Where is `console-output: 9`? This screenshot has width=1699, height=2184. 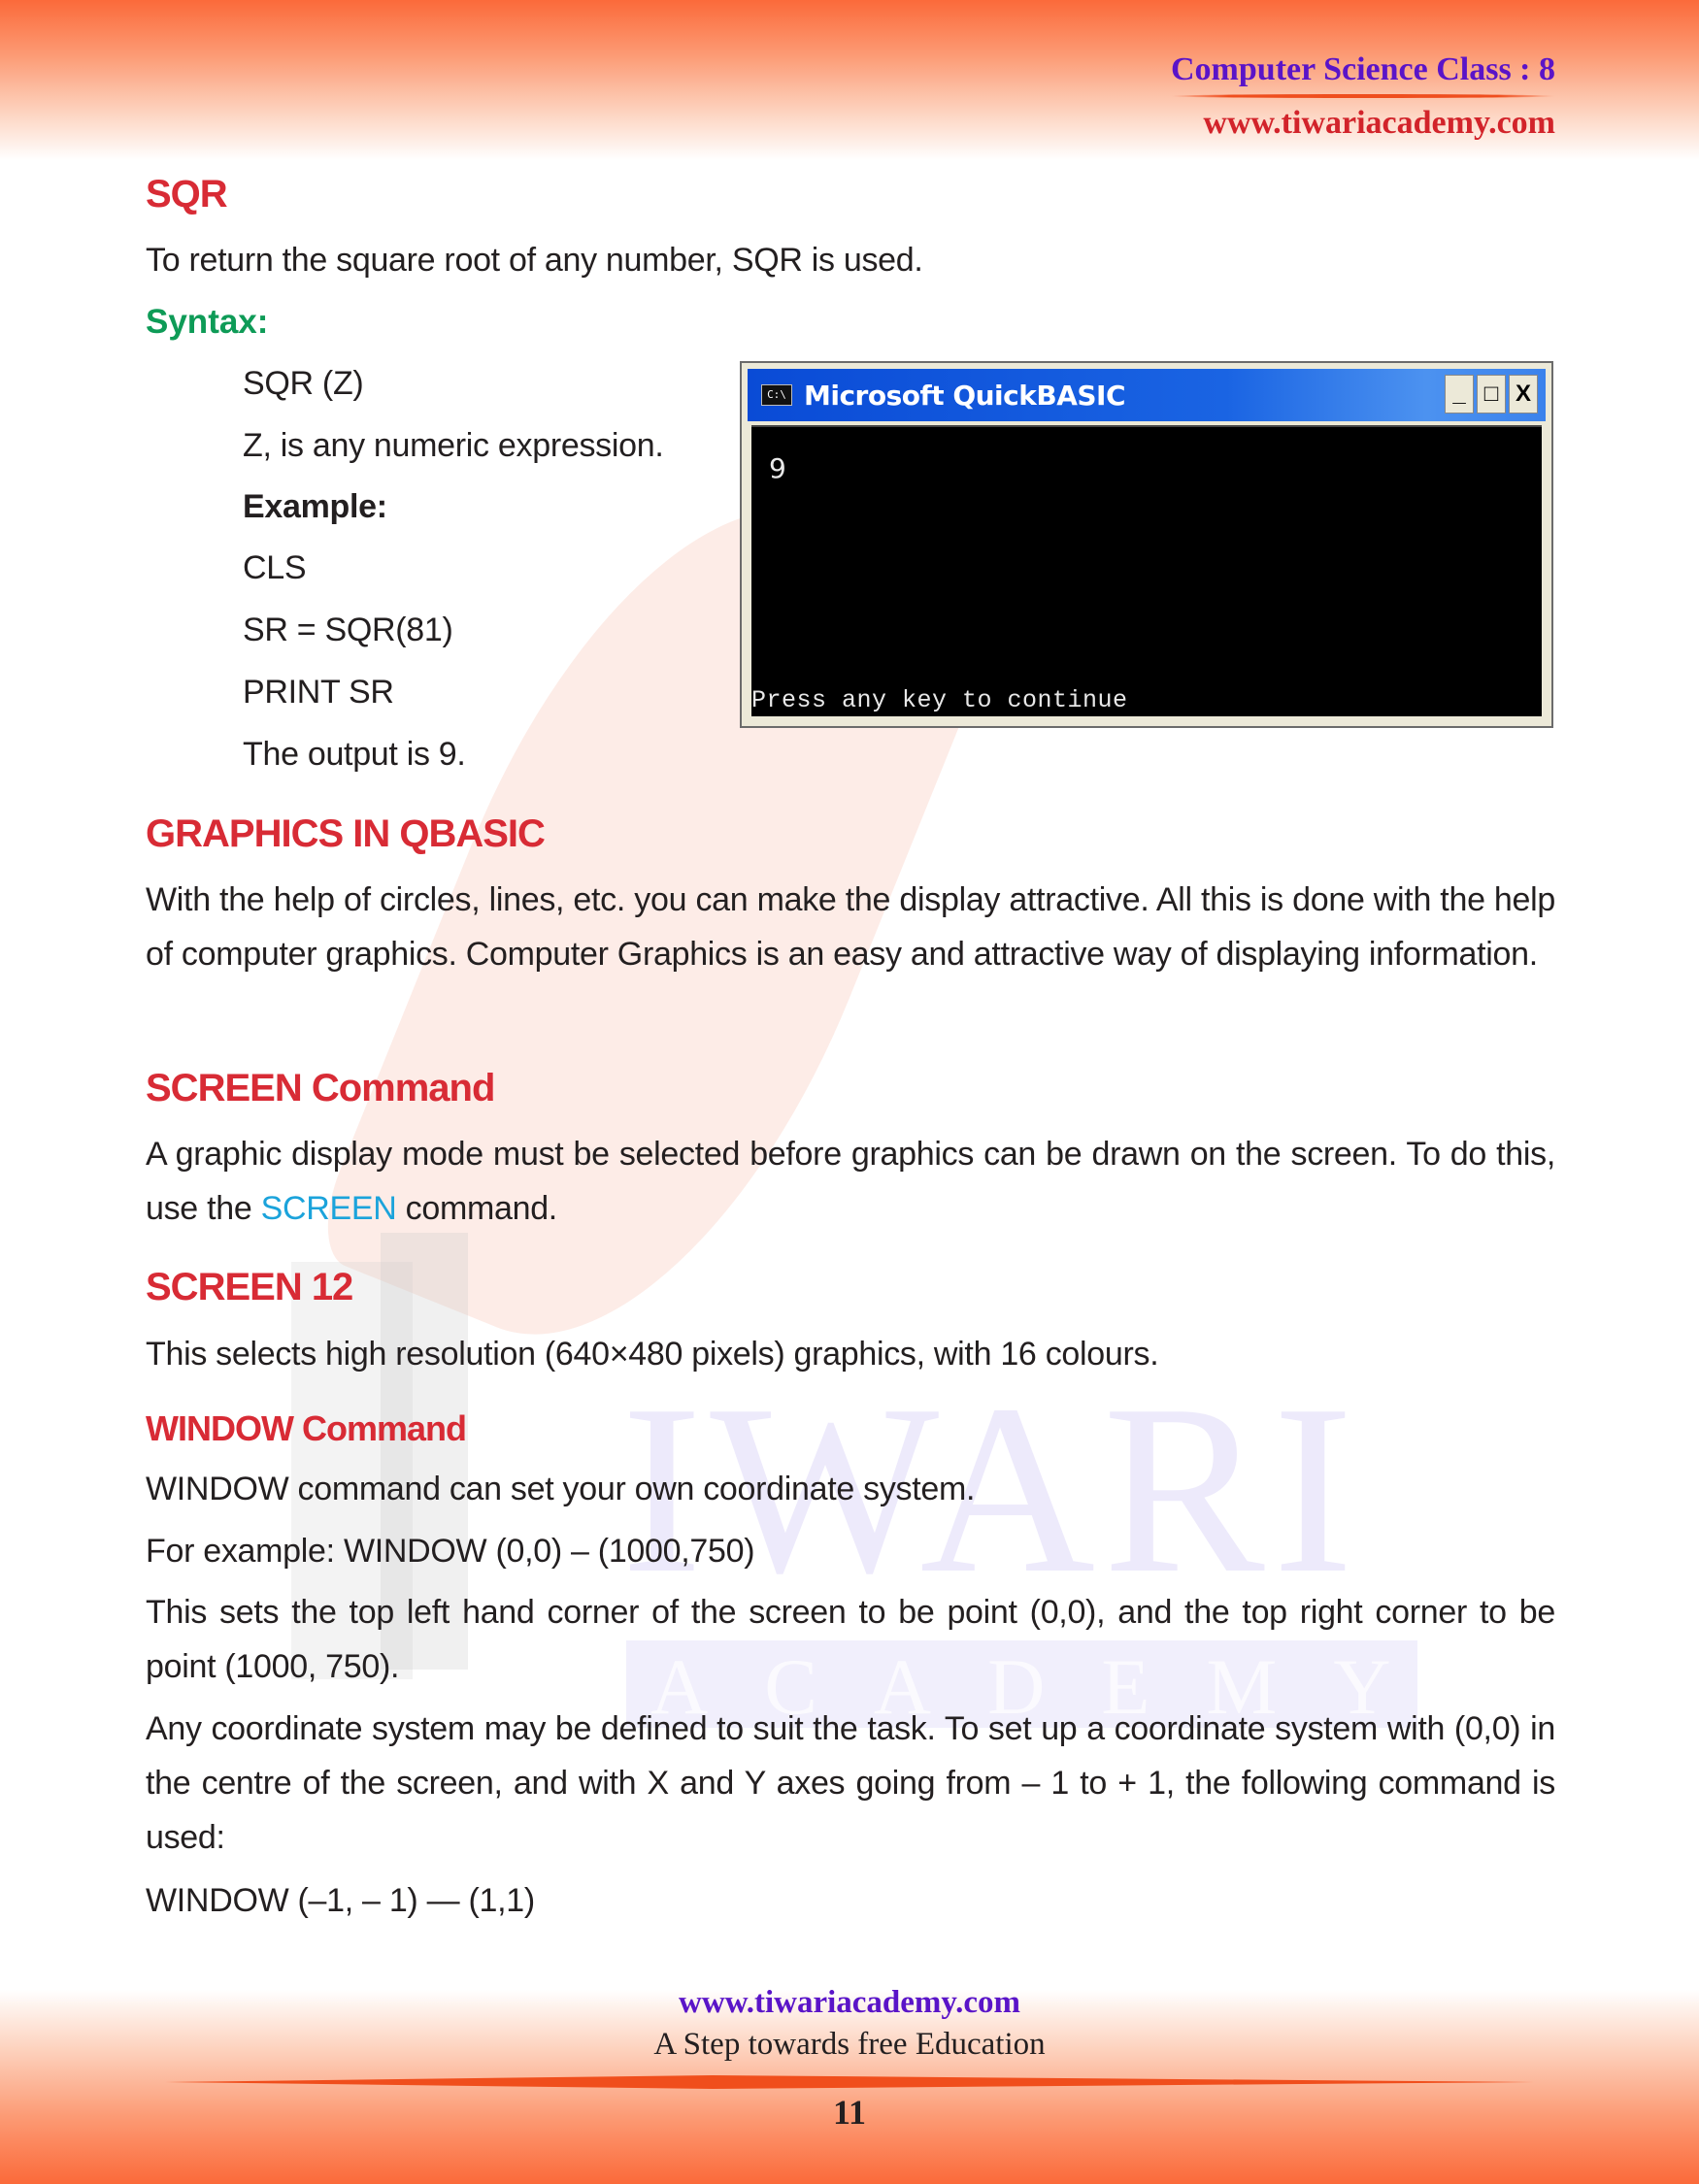
console-output: 9 is located at coordinates (777, 468).